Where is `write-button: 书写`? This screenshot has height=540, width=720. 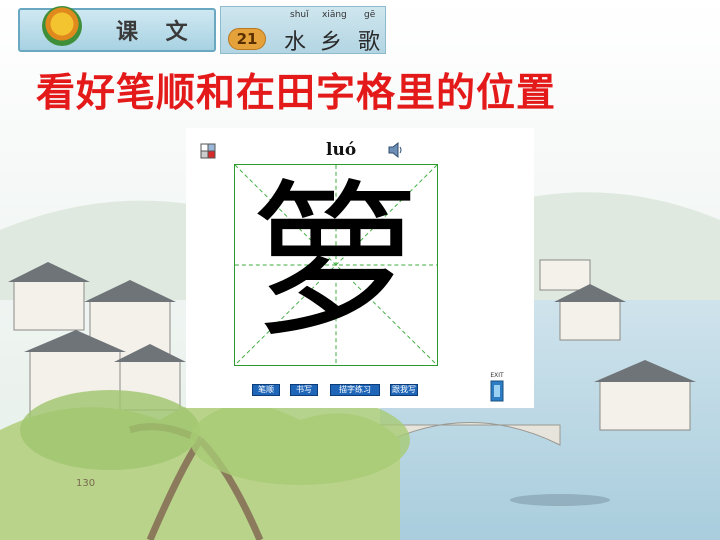 write-button: 书写 is located at coordinates (304, 390).